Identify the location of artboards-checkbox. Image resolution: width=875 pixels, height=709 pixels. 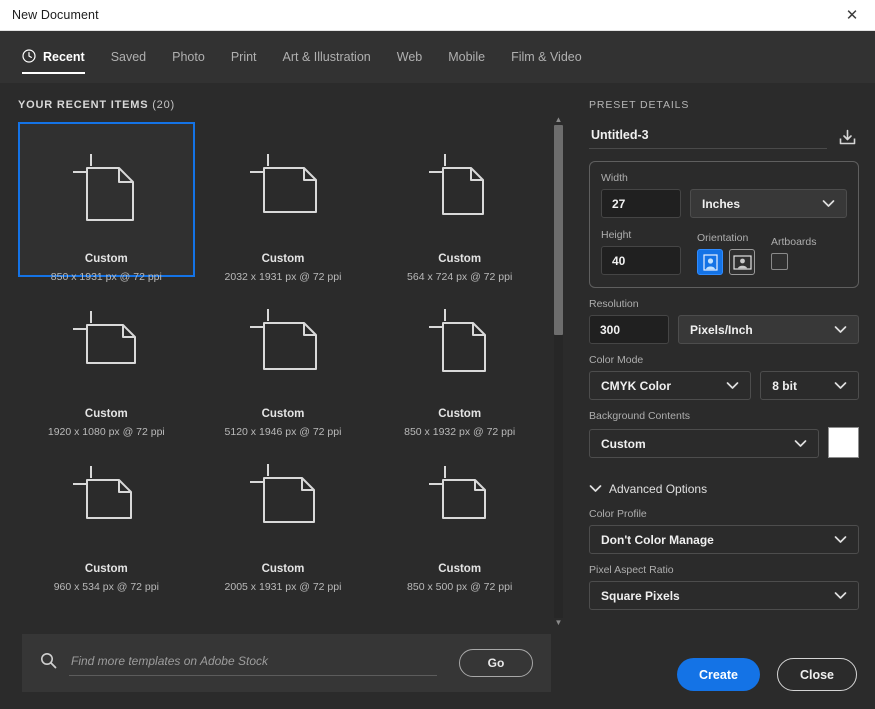
(779, 261).